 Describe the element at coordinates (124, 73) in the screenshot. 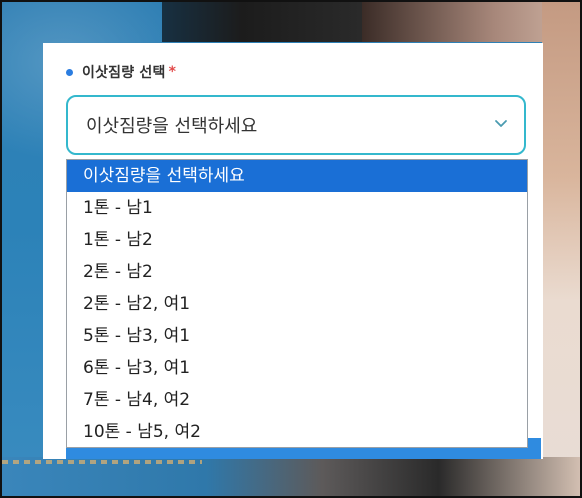

I see `field-label: 이삿짐량 선택` at that location.